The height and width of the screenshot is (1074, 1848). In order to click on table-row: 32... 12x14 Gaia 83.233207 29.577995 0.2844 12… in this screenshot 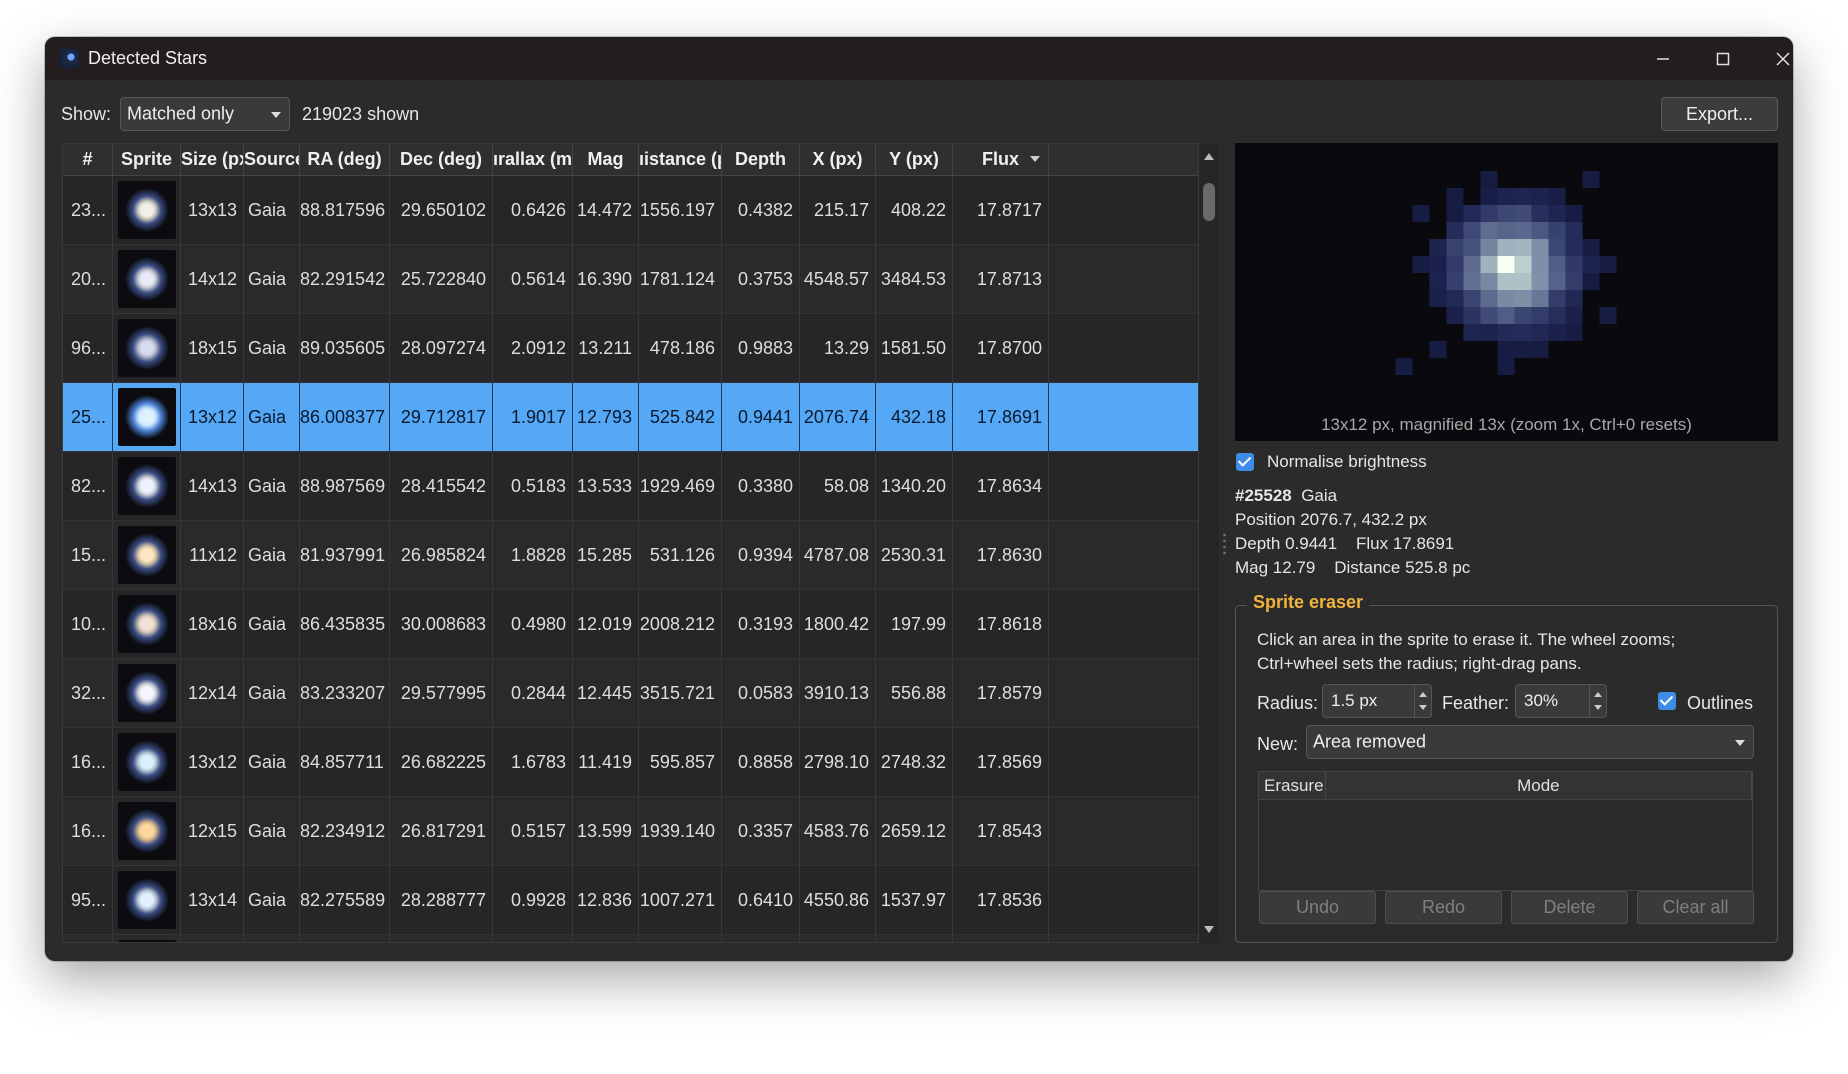, I will do `click(630, 693)`.